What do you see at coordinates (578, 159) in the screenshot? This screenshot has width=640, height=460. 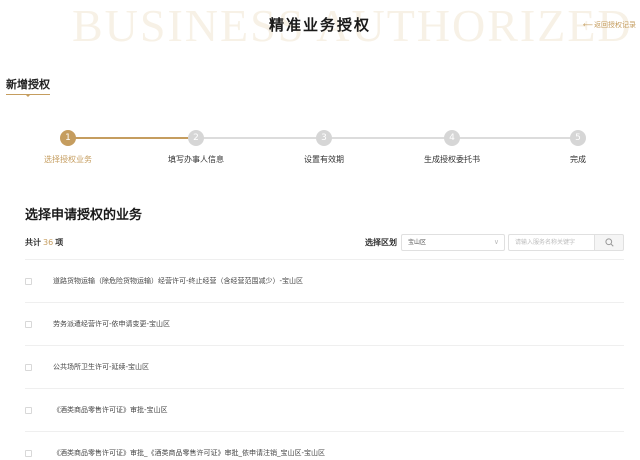 I see `step-label: 完成` at bounding box center [578, 159].